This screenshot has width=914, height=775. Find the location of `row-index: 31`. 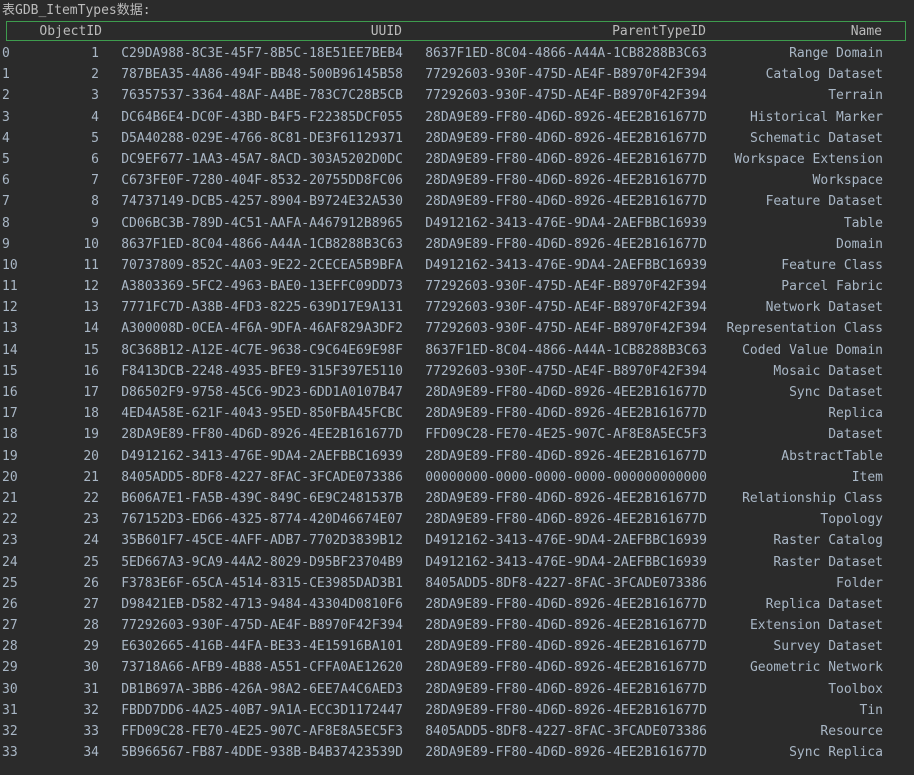

row-index: 31 is located at coordinates (10, 710).